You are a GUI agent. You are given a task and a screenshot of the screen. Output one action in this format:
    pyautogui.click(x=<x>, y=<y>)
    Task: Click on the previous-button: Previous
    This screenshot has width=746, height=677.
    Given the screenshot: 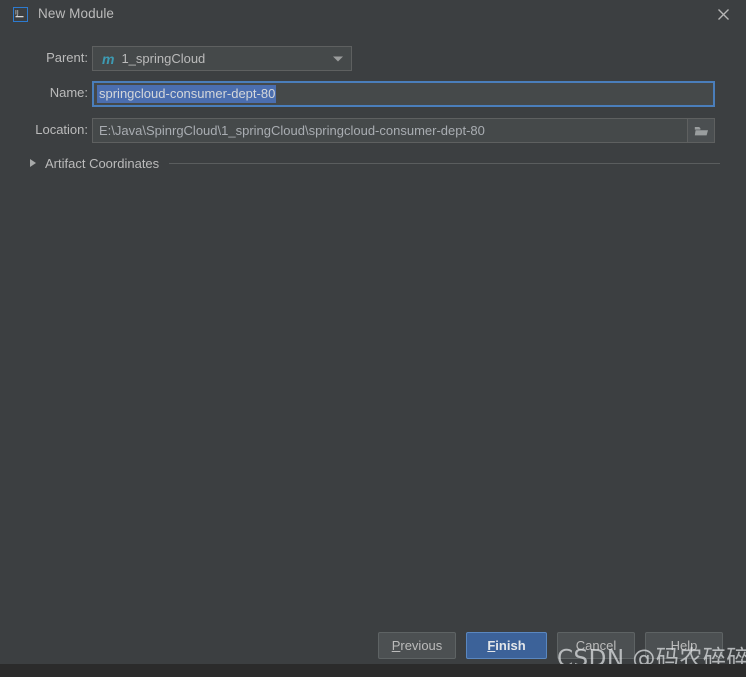 What is the action you would take?
    pyautogui.click(x=417, y=645)
    